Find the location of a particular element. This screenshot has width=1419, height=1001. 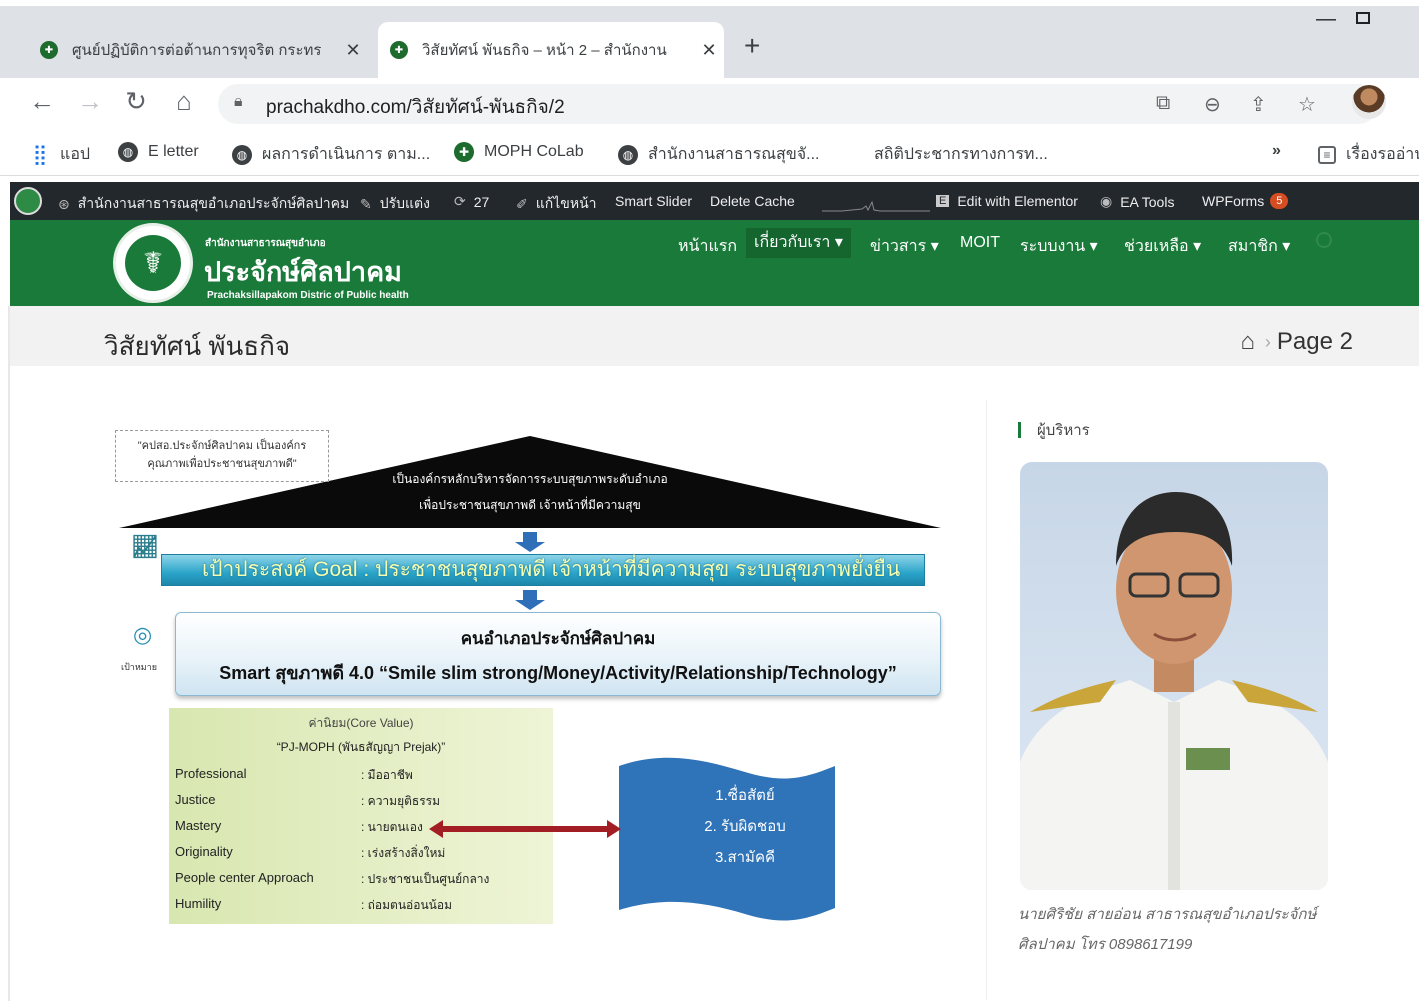

executive-photo is located at coordinates (1174, 676).